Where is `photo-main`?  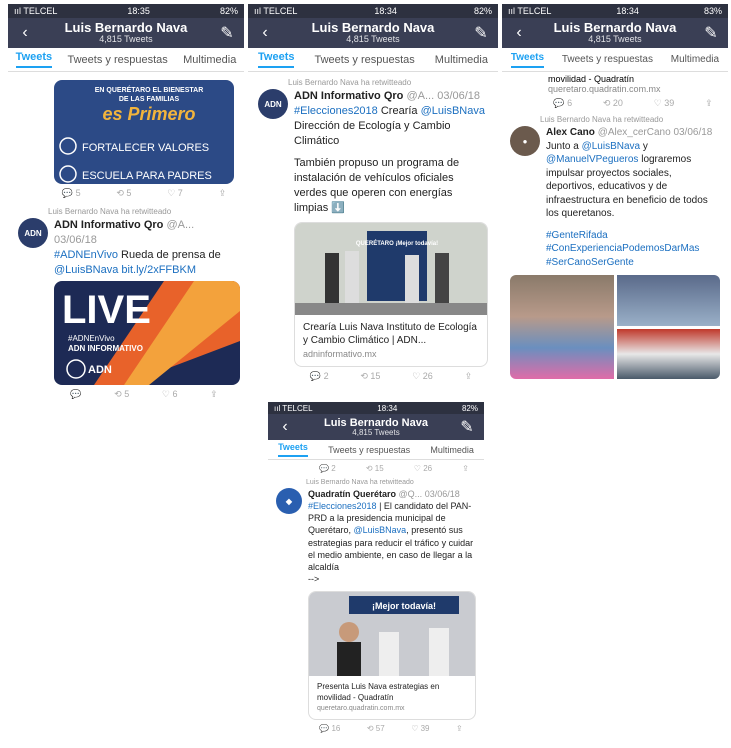
photo-main is located at coordinates (562, 327).